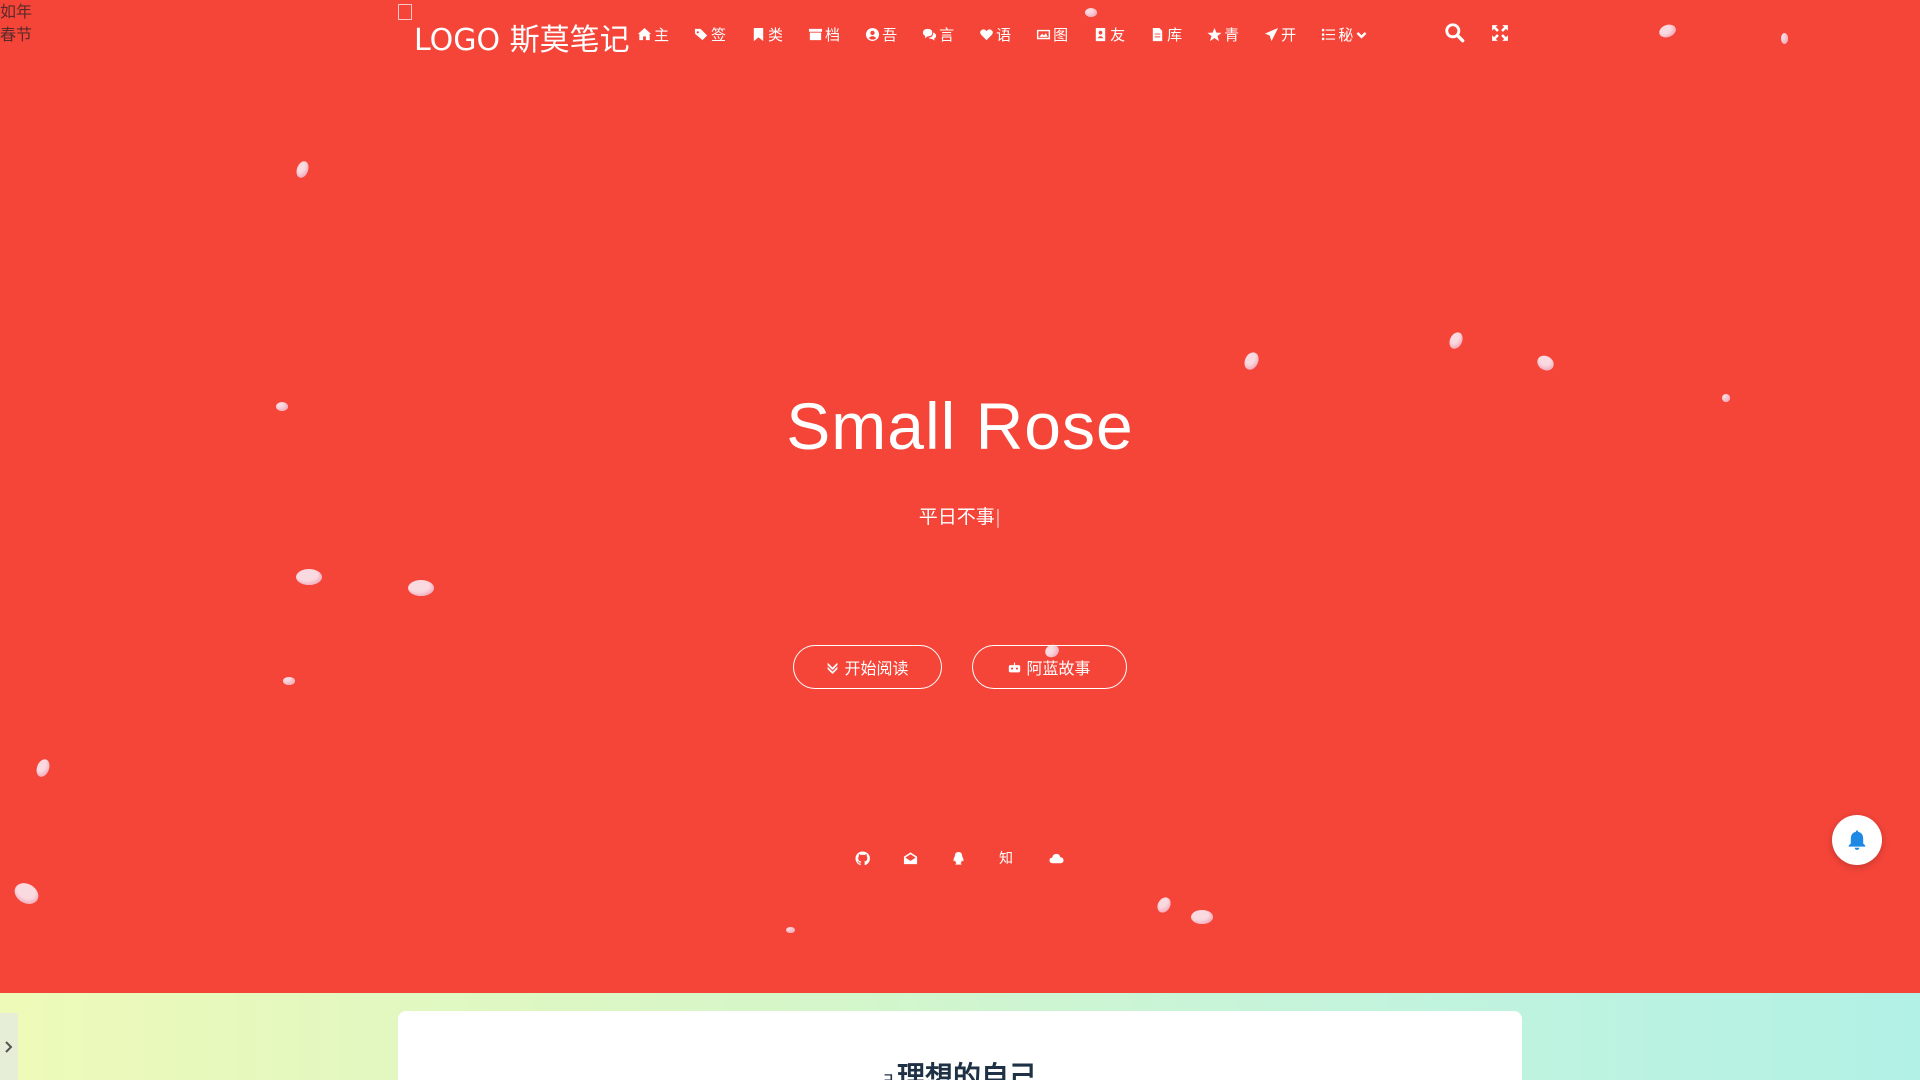 The image size is (1920, 1080). What do you see at coordinates (767, 34) in the screenshot?
I see `menu-item-category: 类` at bounding box center [767, 34].